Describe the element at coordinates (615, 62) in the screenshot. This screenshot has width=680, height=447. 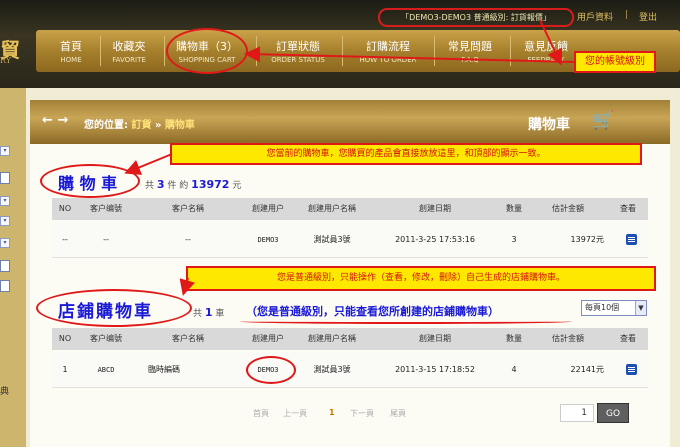
I see `level-annotation: 您的帳號級別` at that location.